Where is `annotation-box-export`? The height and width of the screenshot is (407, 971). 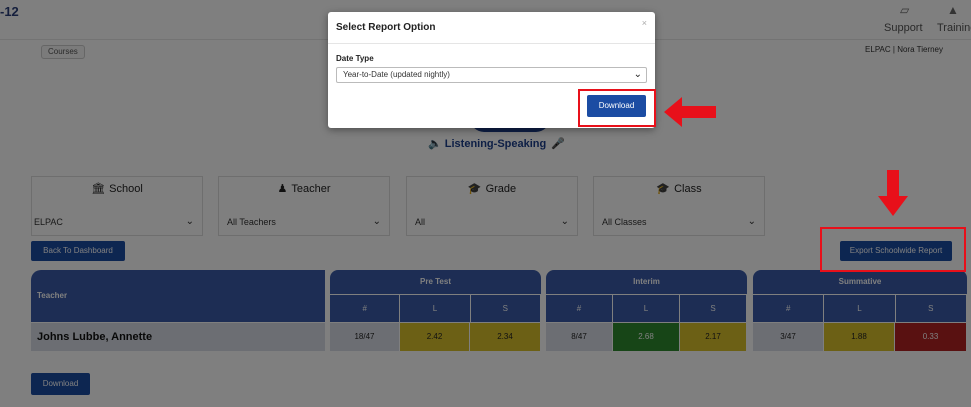 annotation-box-export is located at coordinates (893, 249).